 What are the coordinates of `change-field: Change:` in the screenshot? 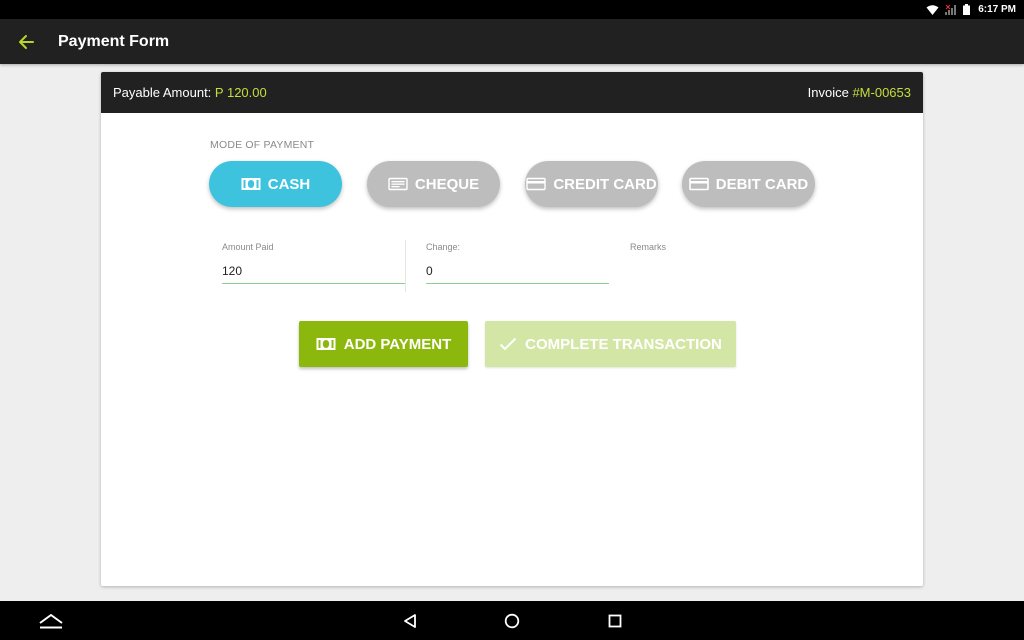 It's located at (517, 263).